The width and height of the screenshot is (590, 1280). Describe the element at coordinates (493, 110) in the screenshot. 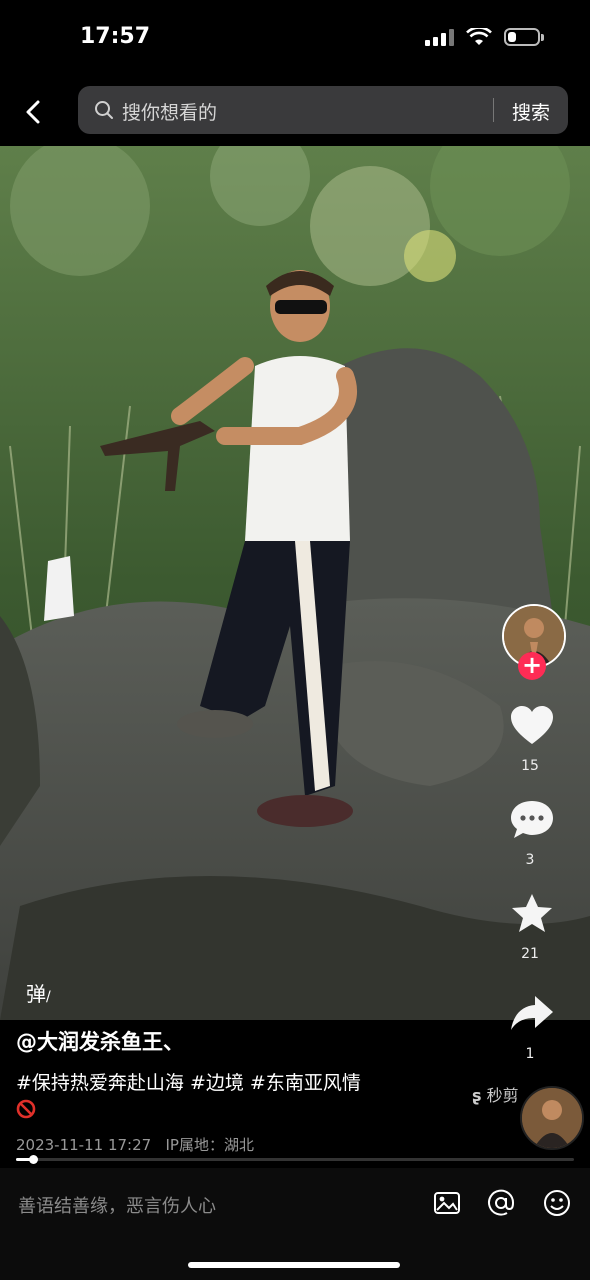

I see `search-divider` at that location.